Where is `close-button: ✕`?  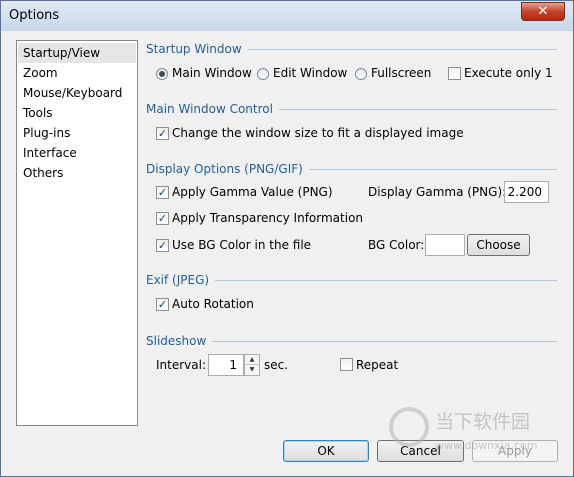
close-button: ✕ is located at coordinates (543, 11).